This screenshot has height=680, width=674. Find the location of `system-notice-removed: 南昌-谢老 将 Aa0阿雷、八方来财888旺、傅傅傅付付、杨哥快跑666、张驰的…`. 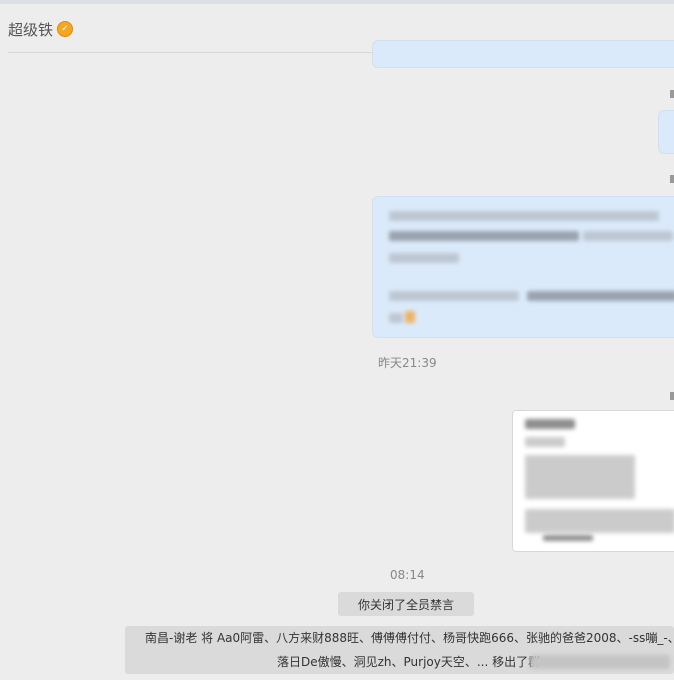

system-notice-removed: 南昌-谢老 将 Aa0阿雷、八方来财888旺、傅傅傅付付、杨哥快跑666、张驰的… is located at coordinates (399, 650).